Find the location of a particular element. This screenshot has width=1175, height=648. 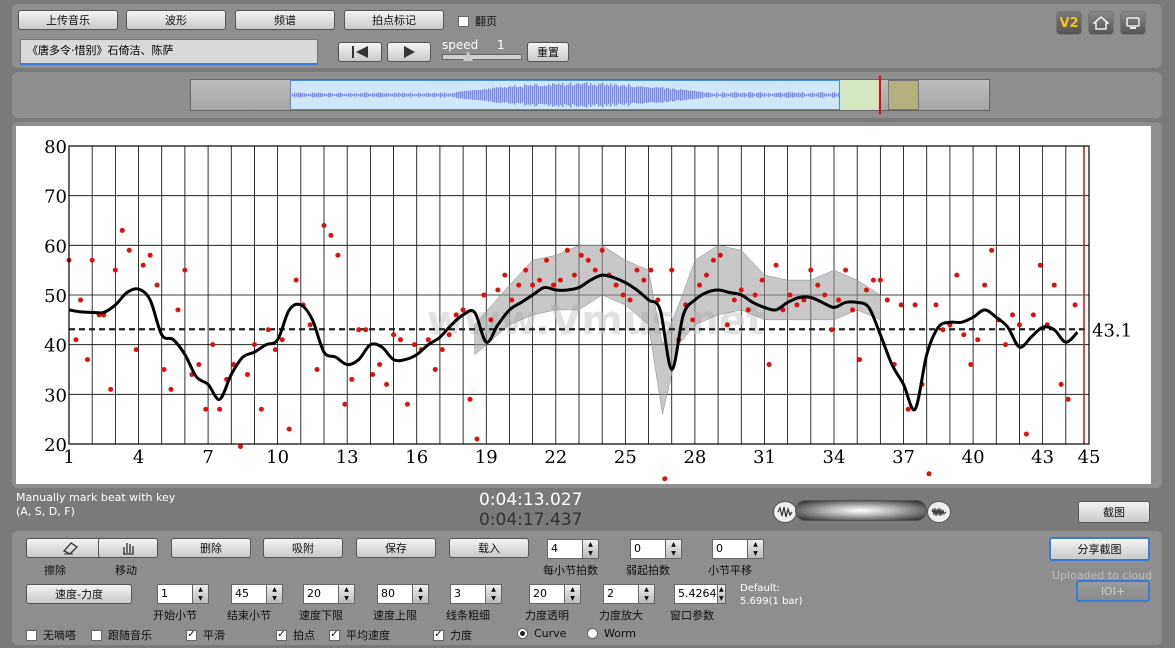

screenshot-button: 截图 is located at coordinates (1114, 512).